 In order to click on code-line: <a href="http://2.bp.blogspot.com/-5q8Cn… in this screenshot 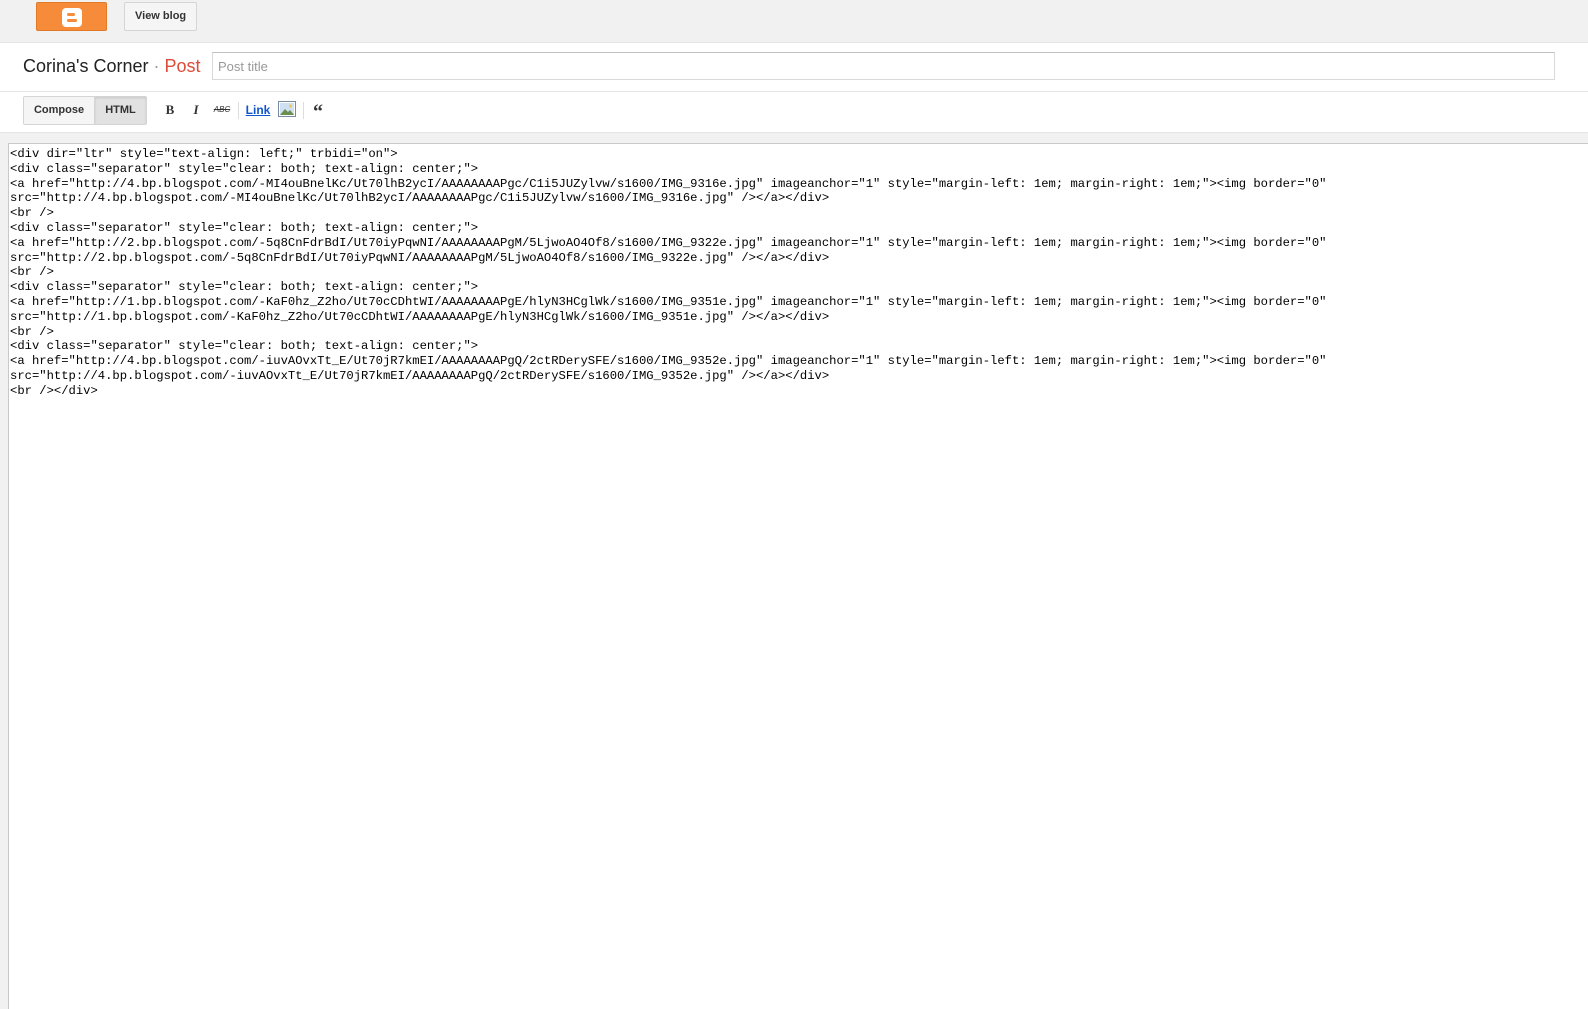, I will do `click(668, 242)`.